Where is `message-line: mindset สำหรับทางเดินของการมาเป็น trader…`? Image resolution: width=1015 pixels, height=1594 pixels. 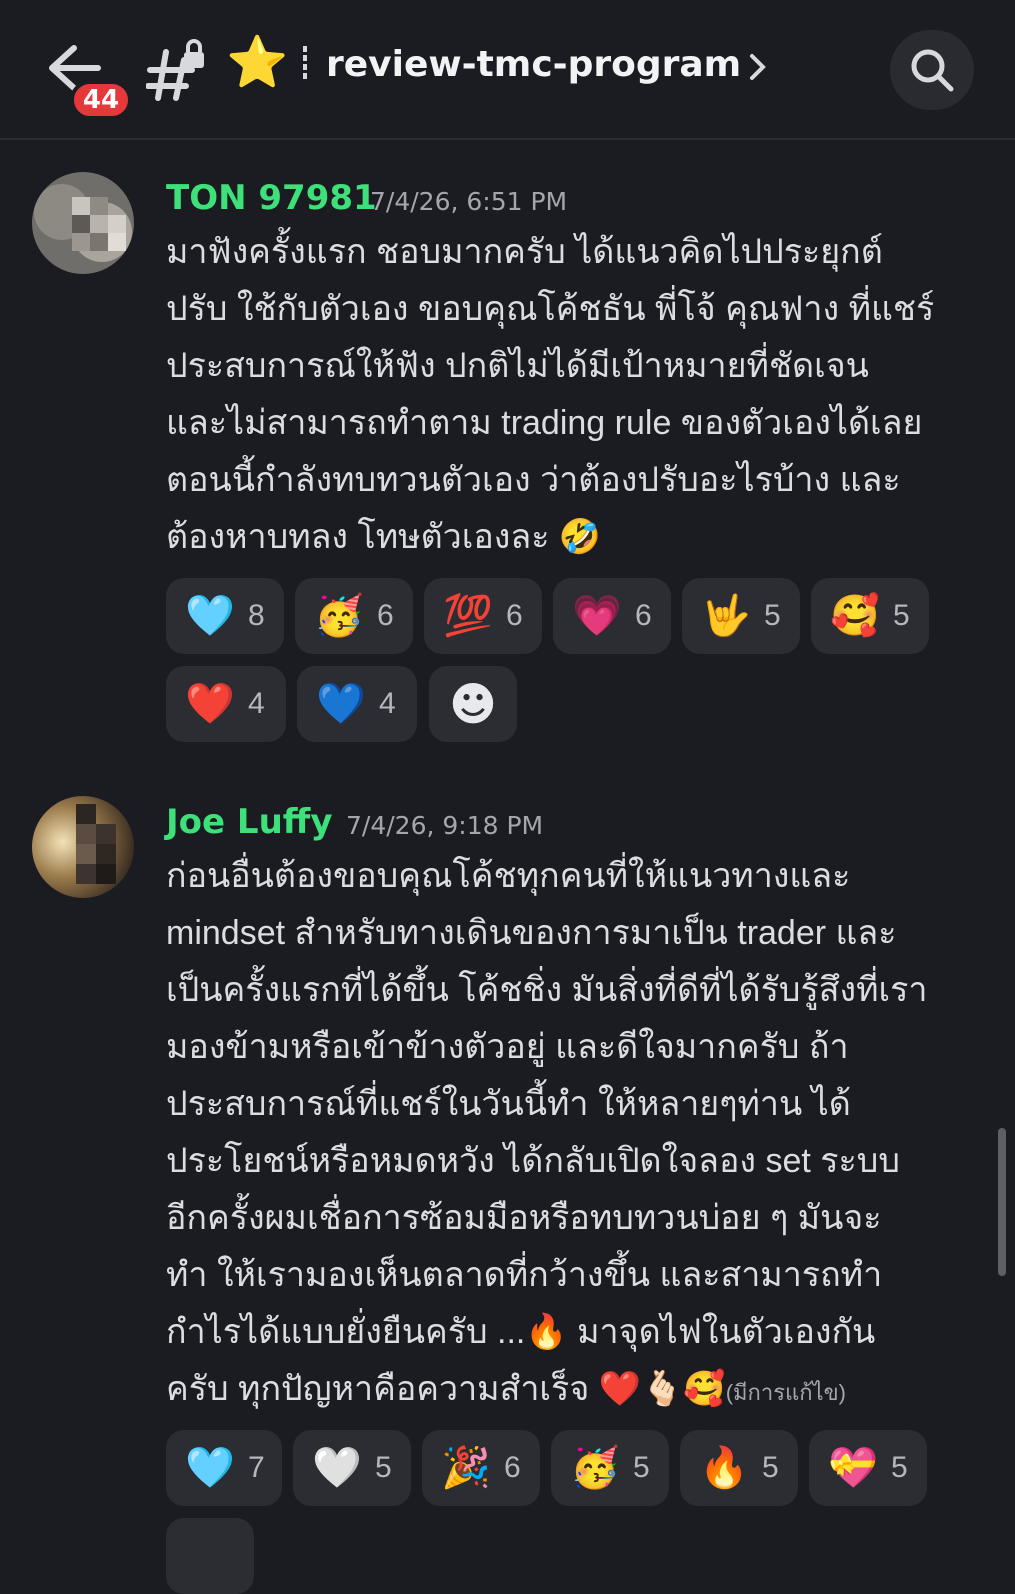 message-line: mindset สำหรับทางเดินของการมาเป็น trader… is located at coordinates (531, 933).